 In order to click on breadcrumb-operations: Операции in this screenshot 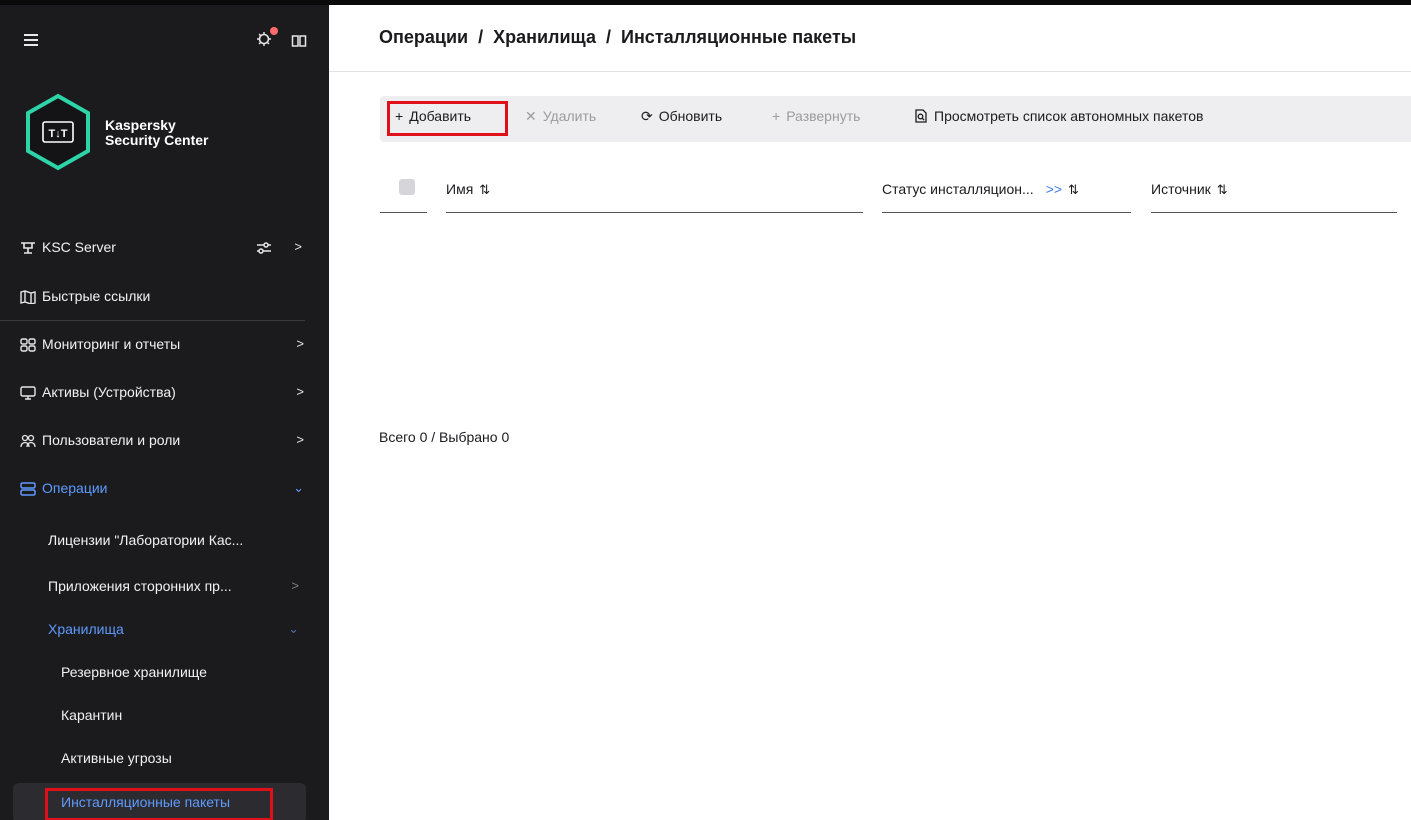, I will do `click(423, 37)`.